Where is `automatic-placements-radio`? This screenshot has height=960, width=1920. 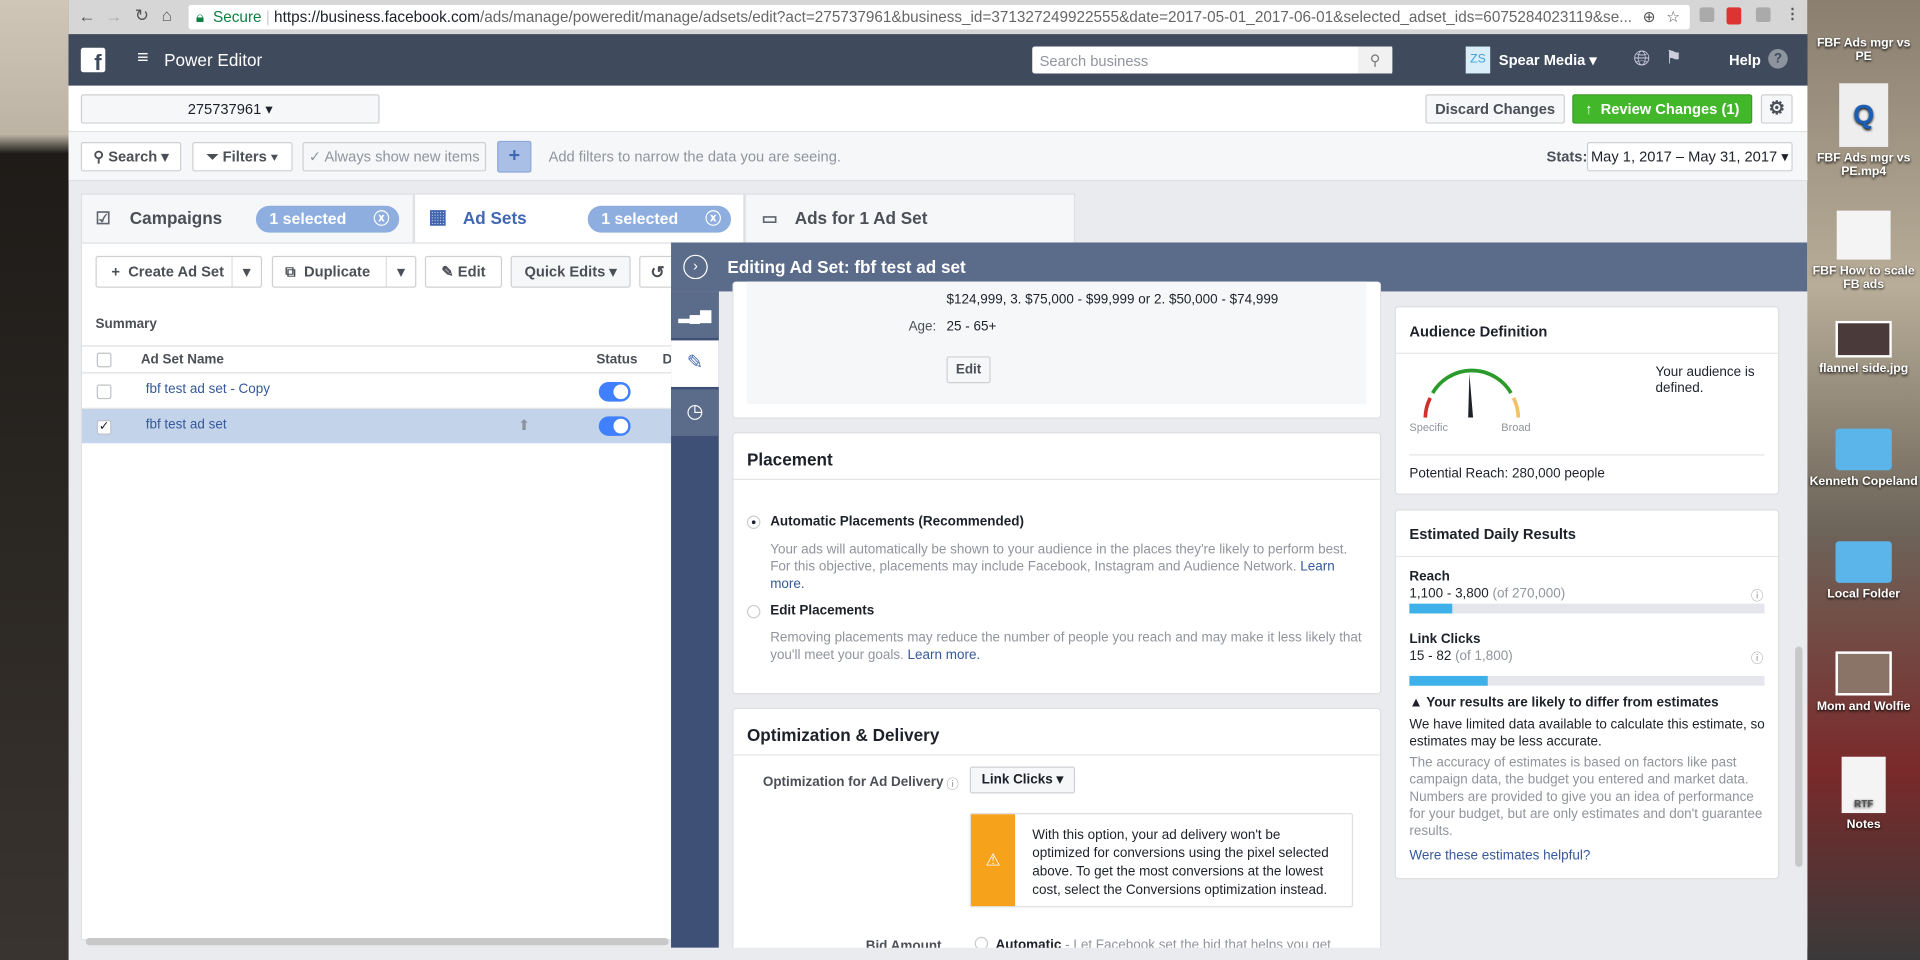
automatic-placements-radio is located at coordinates (753, 522).